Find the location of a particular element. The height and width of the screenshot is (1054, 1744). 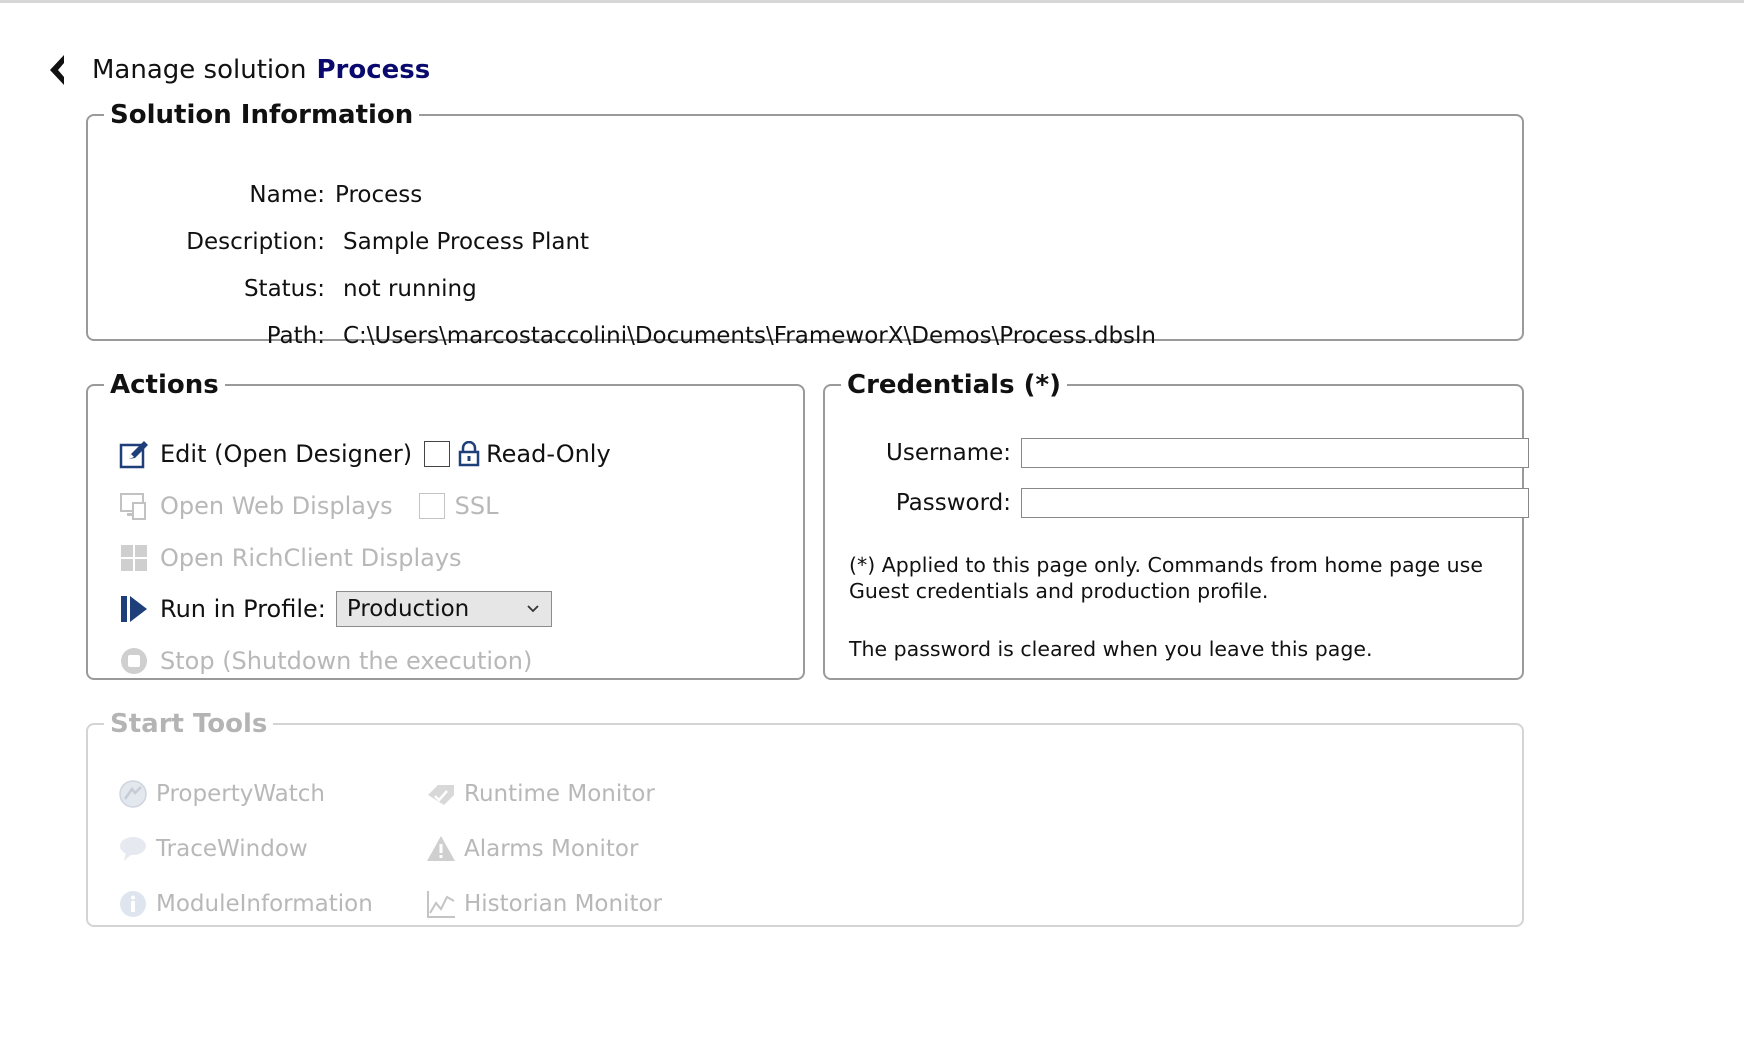

line-chart-icon is located at coordinates (441, 904).